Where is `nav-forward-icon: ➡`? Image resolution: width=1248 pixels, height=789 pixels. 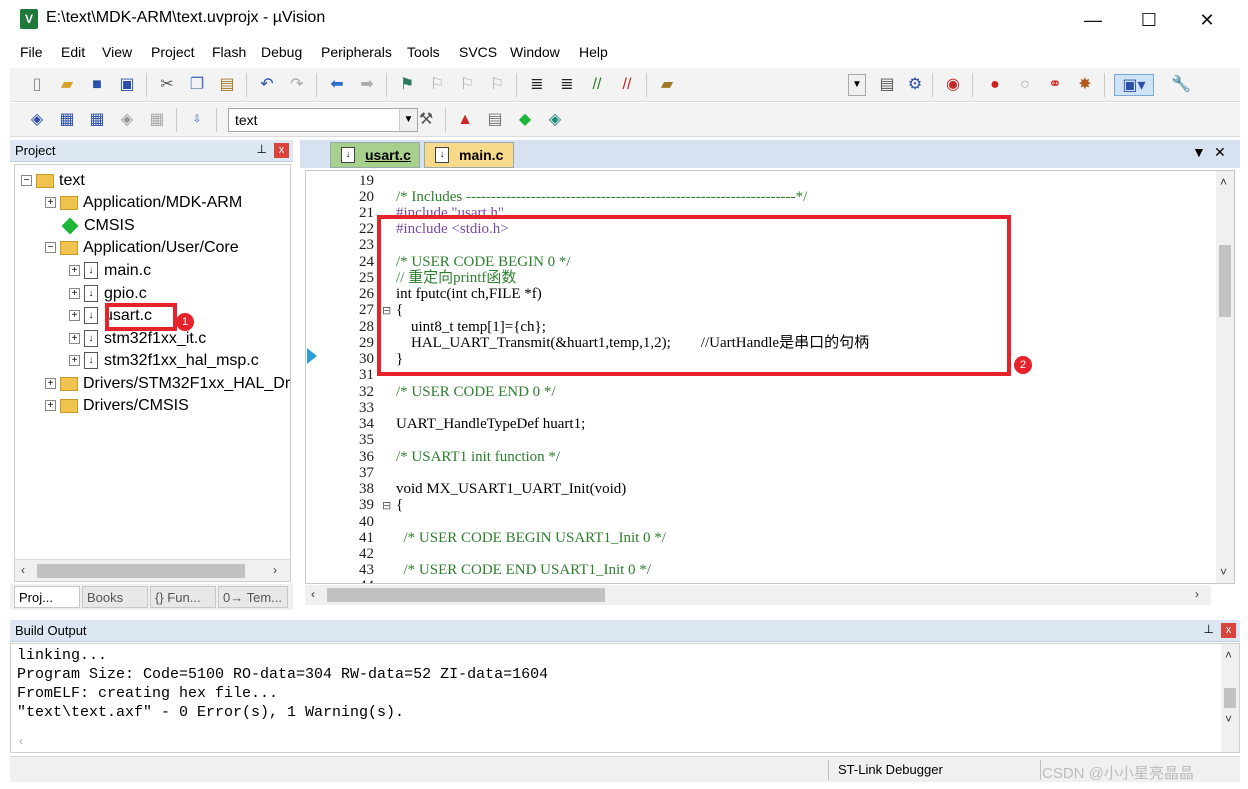 nav-forward-icon: ➡ is located at coordinates (367, 85).